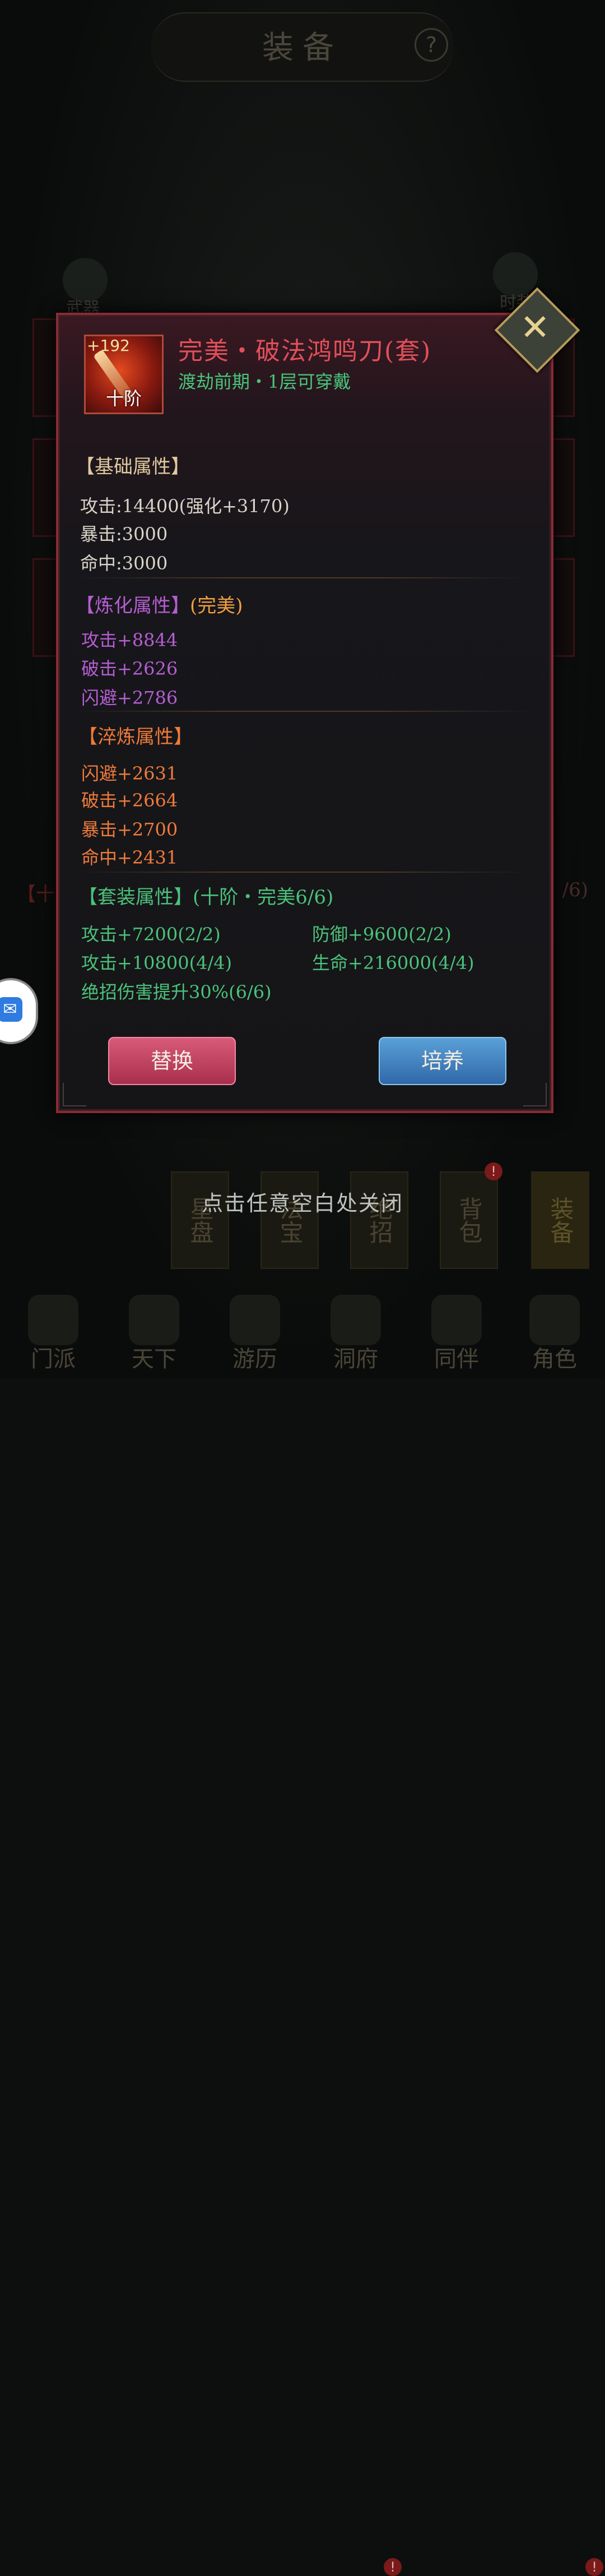 The image size is (605, 2576). What do you see at coordinates (130, 800) in the screenshot?
I see `temper-attr-line: 破击+2664` at bounding box center [130, 800].